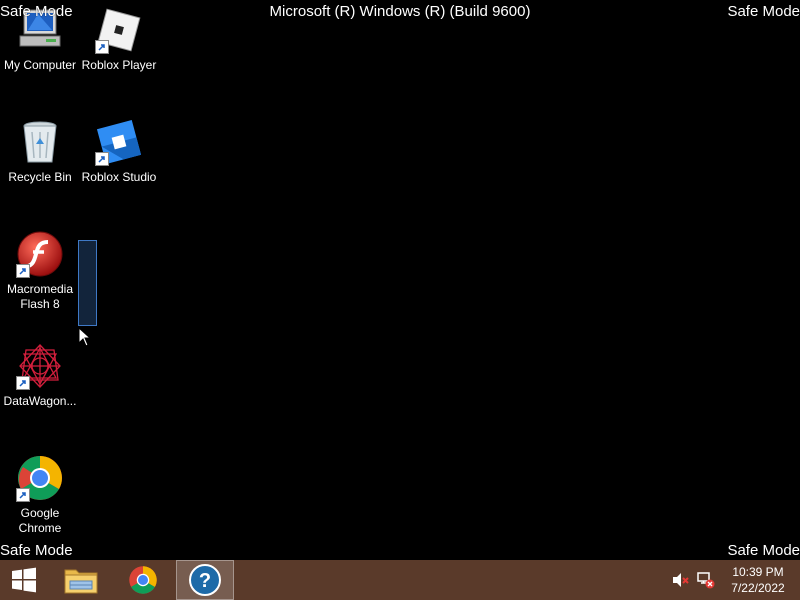 Image resolution: width=800 pixels, height=600 pixels. I want to click on icon-label: Google Chrome, so click(40, 520).